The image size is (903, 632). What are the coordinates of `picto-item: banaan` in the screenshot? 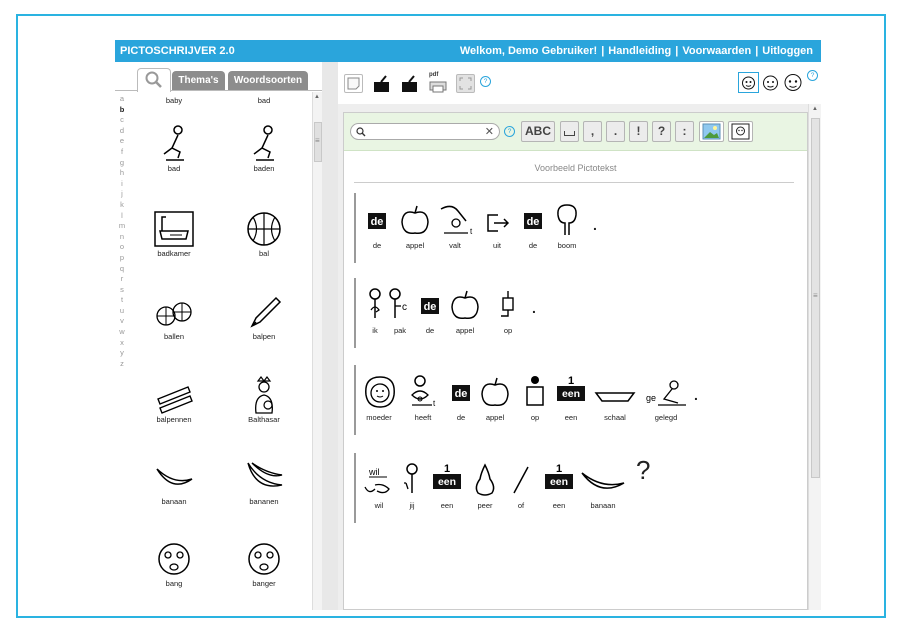 It's located at (174, 481).